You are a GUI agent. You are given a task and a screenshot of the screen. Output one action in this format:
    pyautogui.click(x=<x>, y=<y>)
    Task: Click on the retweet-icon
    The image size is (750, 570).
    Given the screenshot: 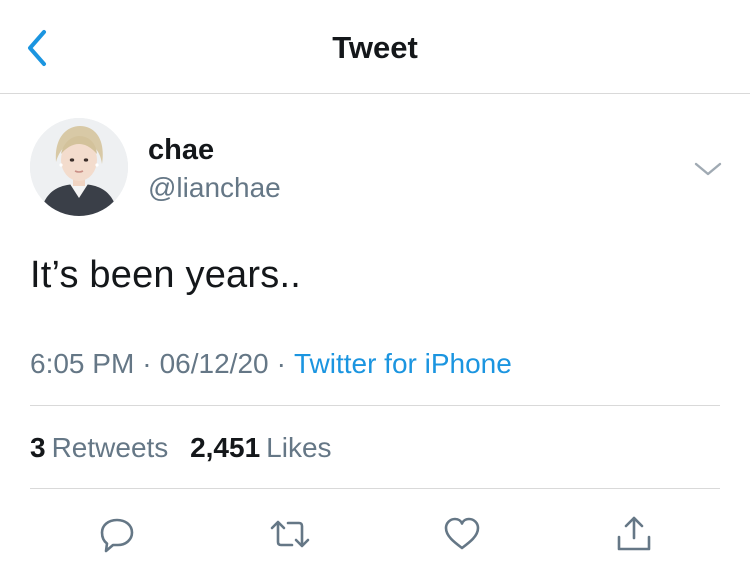 What is the action you would take?
    pyautogui.click(x=290, y=534)
    